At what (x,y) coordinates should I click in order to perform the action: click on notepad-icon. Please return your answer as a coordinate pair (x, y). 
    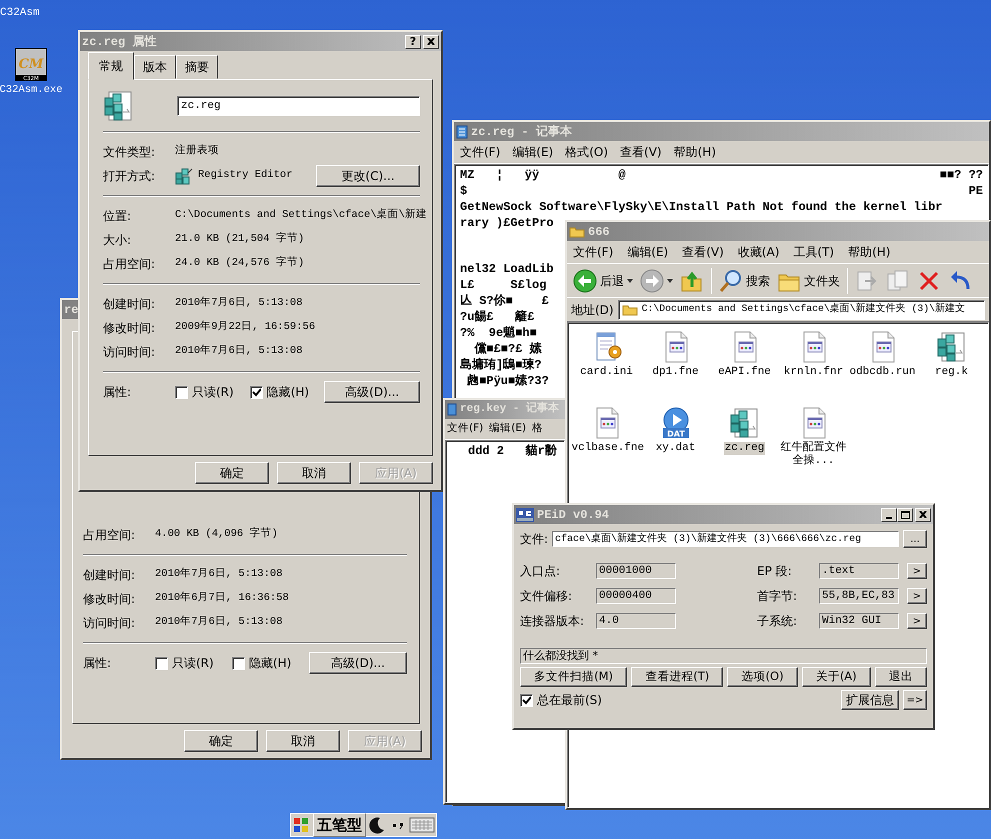
    Looking at the image, I should click on (452, 409).